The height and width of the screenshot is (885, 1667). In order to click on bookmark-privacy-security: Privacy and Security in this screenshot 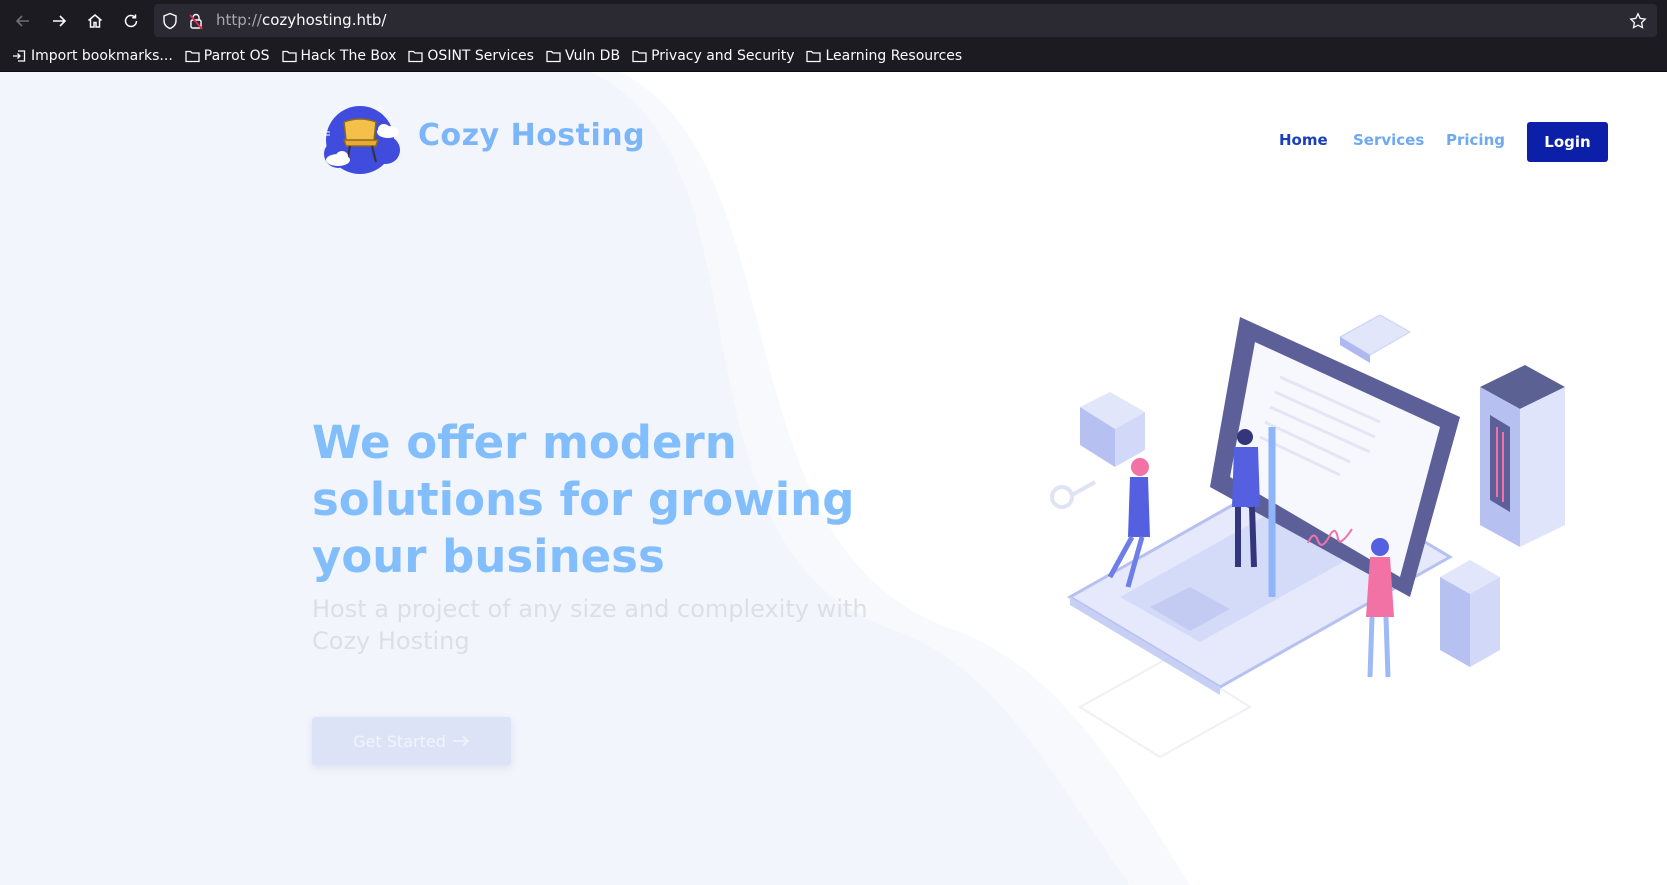, I will do `click(713, 56)`.